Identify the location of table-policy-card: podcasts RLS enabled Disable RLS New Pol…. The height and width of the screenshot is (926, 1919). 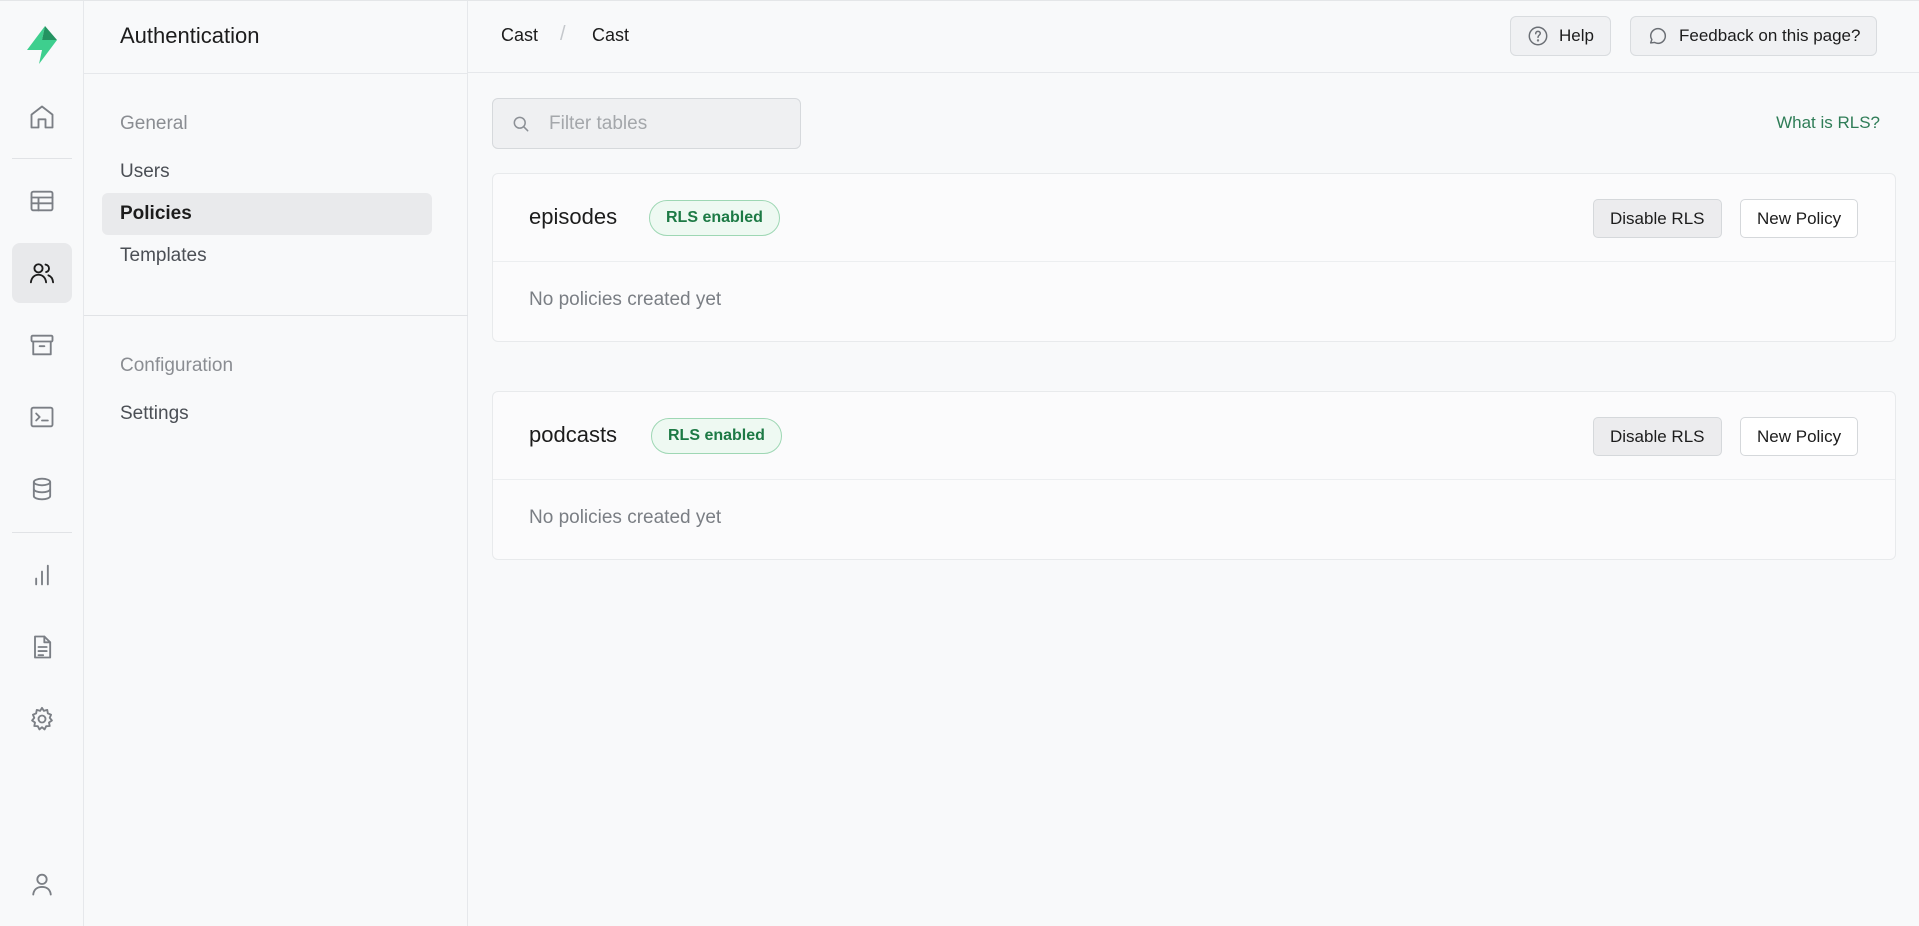
(1194, 475).